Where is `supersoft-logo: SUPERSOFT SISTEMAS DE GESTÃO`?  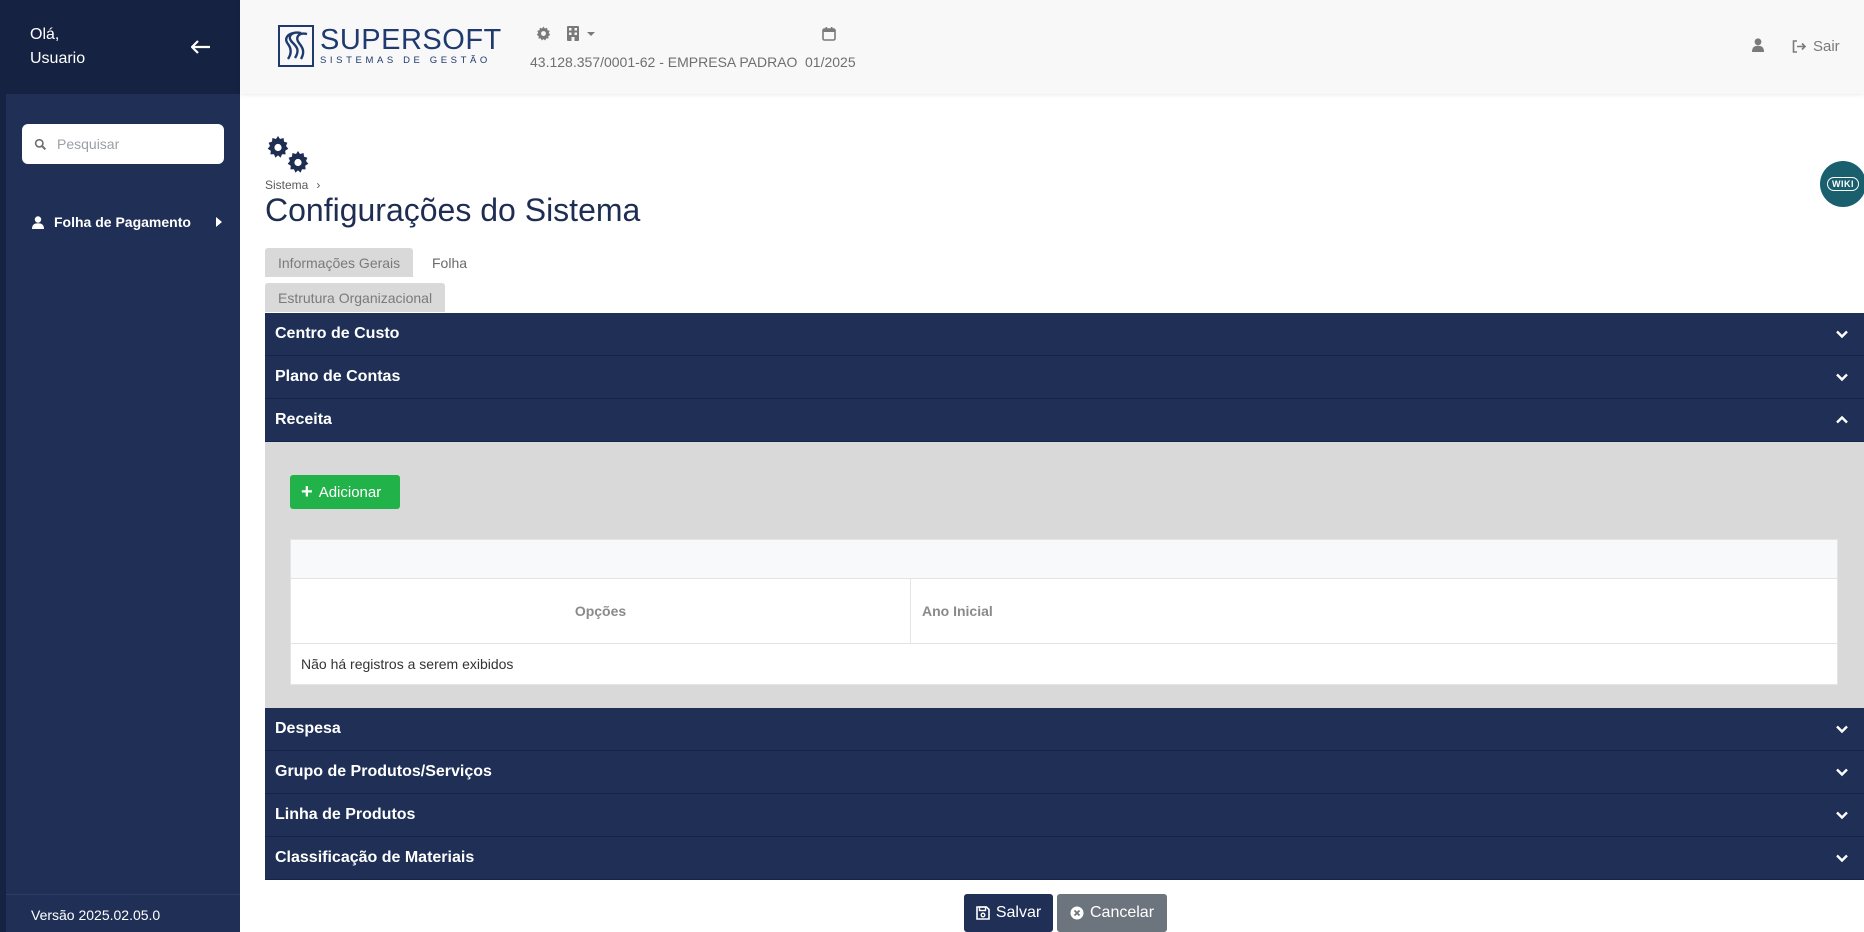
supersoft-logo: SUPERSOFT SISTEMAS DE GESTÃO is located at coordinates (390, 46).